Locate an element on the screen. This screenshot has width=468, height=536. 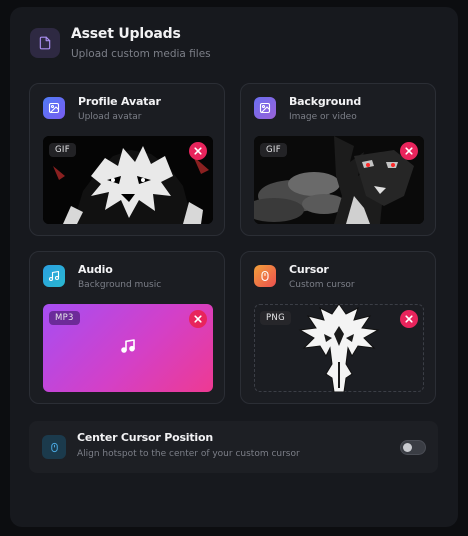
background-card: Background Image or video GIF is located at coordinates (338, 159).